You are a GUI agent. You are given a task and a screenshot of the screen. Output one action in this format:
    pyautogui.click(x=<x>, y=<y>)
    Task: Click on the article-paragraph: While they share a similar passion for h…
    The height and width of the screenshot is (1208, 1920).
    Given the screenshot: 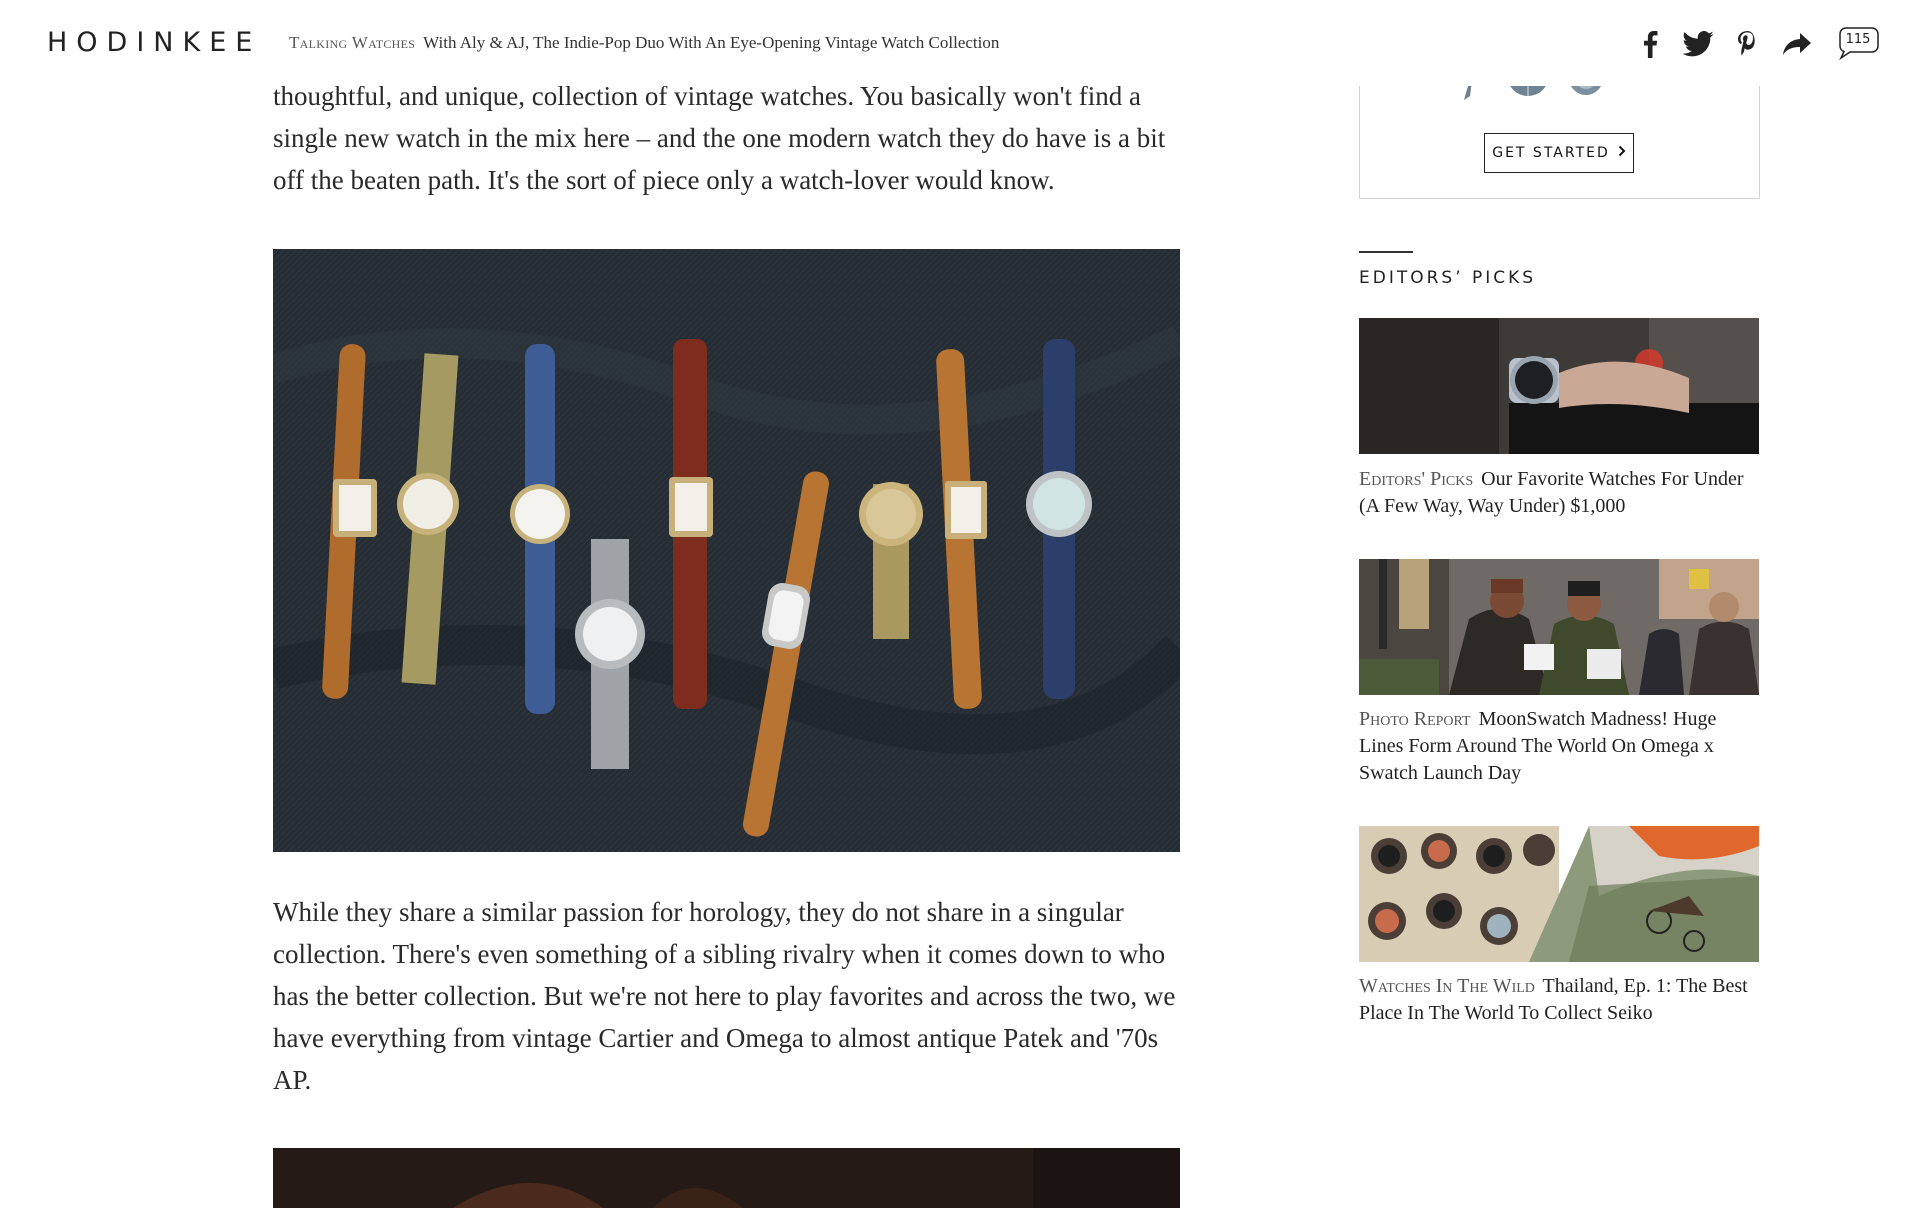 What is the action you would take?
    pyautogui.click(x=724, y=996)
    